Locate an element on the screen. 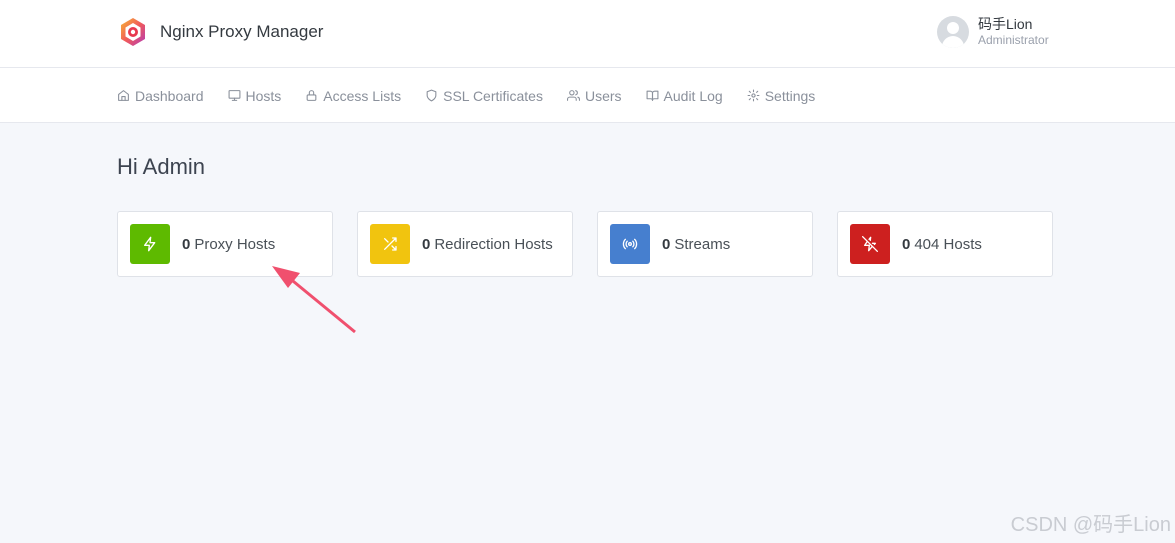 The image size is (1175, 543). annotation-arrow is located at coordinates (314, 300).